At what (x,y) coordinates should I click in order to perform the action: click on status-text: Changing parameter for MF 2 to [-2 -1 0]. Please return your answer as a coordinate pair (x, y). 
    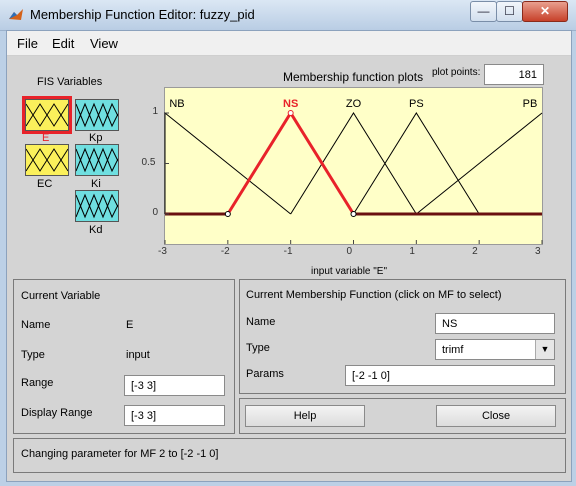
    Looking at the image, I should click on (120, 454).